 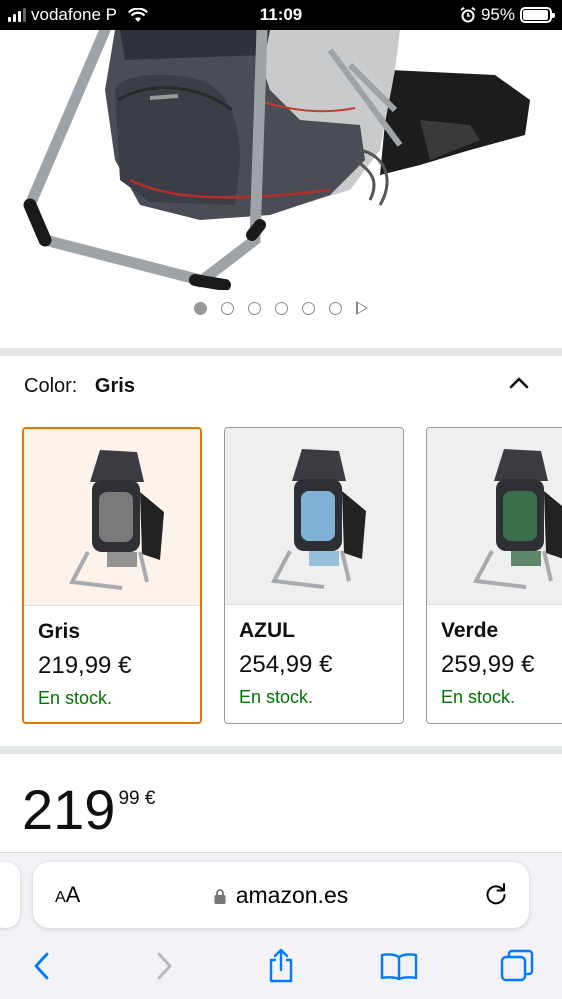 What do you see at coordinates (59, 631) in the screenshot?
I see `variant-name: Gris` at bounding box center [59, 631].